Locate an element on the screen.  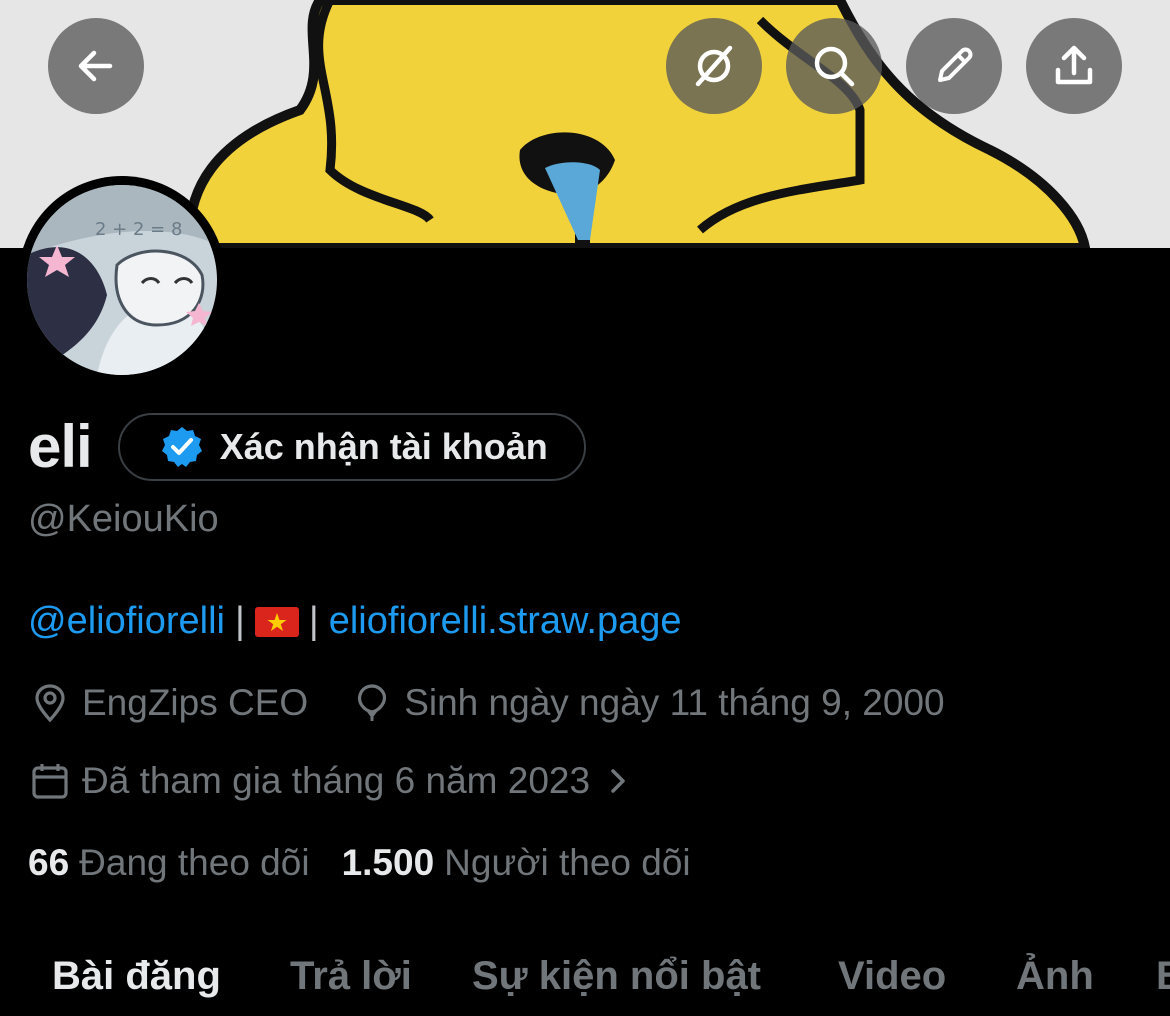
chevron-right-icon is located at coordinates (618, 781).